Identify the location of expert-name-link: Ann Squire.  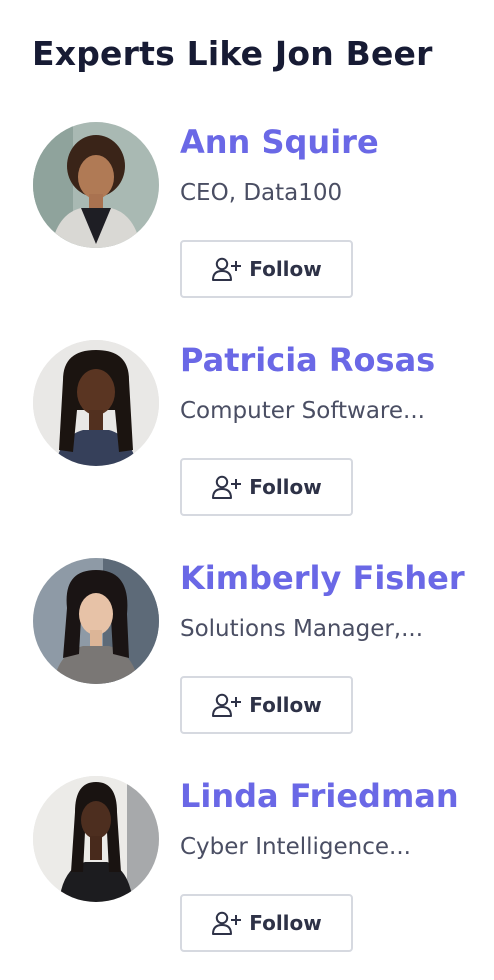
(279, 142).